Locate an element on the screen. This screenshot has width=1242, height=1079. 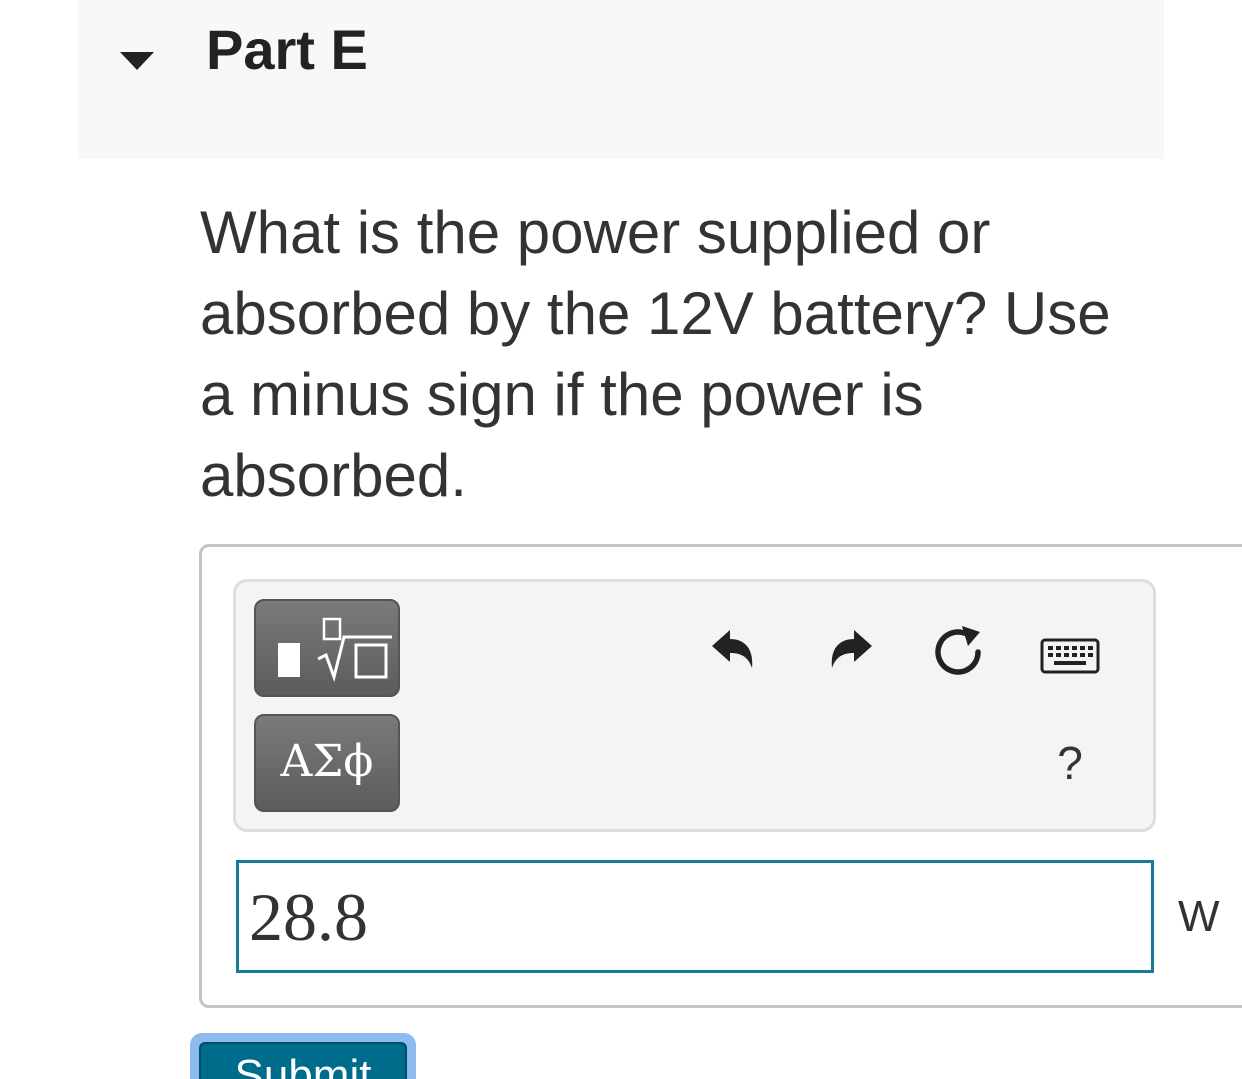
unit-label: W is located at coordinates (1199, 916).